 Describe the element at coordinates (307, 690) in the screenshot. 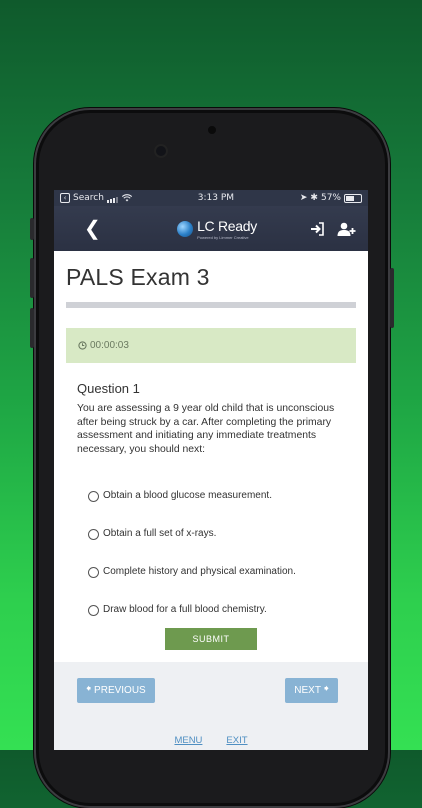

I see `next-label: NEXT` at that location.